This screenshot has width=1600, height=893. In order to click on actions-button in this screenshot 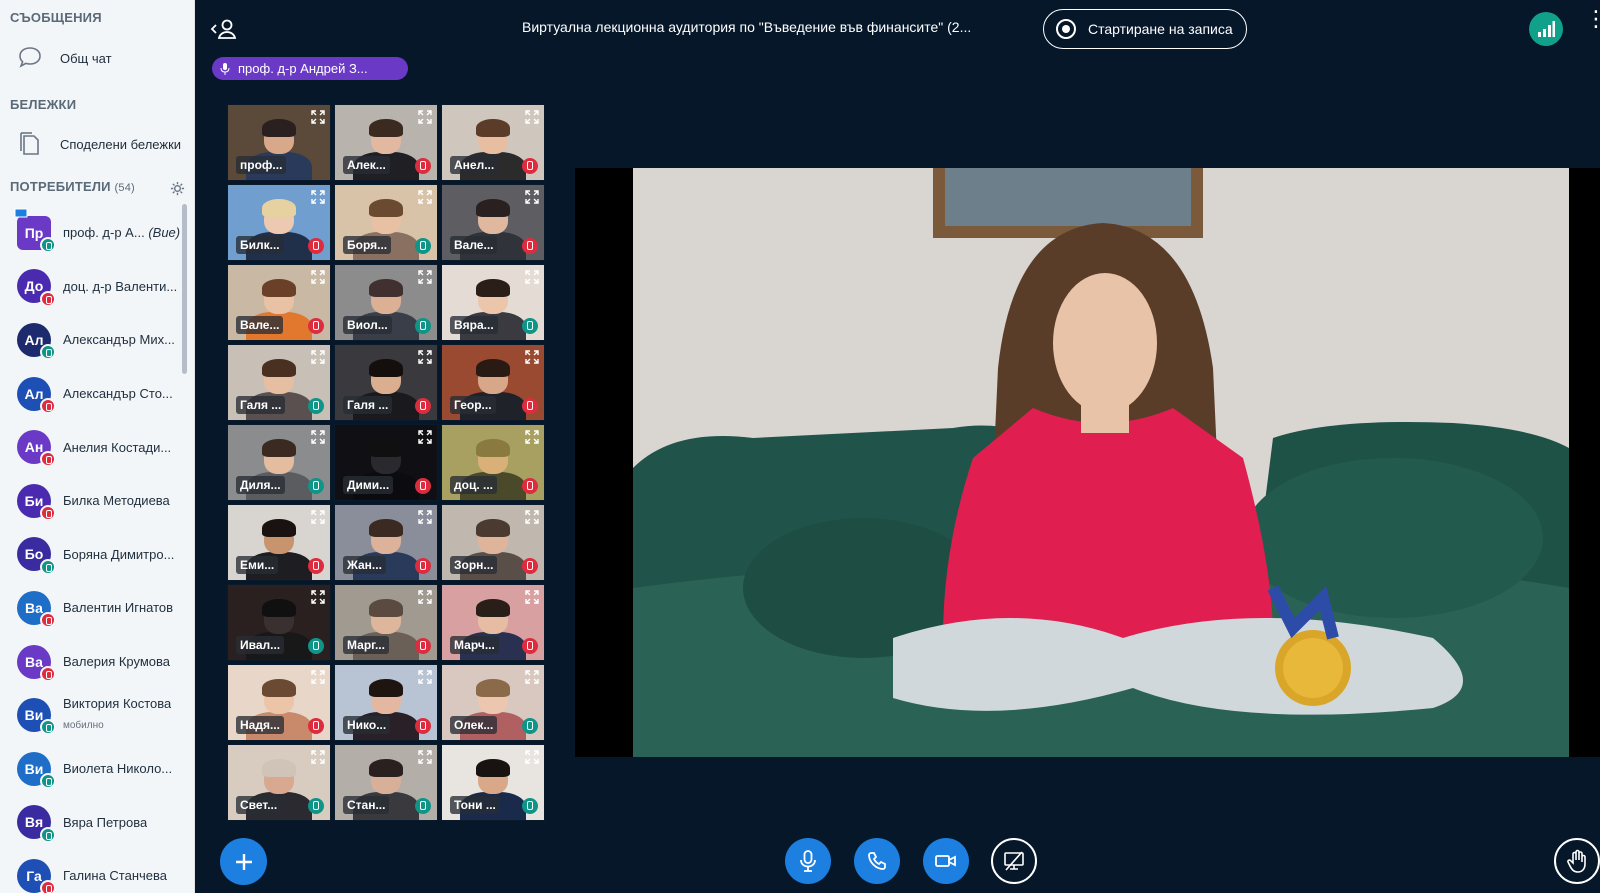, I will do `click(243, 861)`.